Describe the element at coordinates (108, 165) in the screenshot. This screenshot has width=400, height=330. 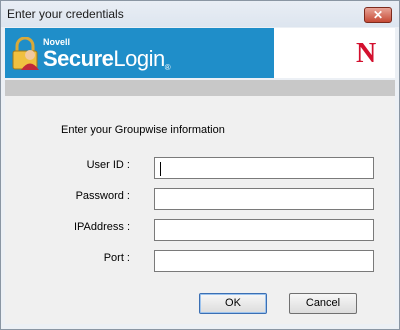
I see `user-id-label: User ID :` at that location.